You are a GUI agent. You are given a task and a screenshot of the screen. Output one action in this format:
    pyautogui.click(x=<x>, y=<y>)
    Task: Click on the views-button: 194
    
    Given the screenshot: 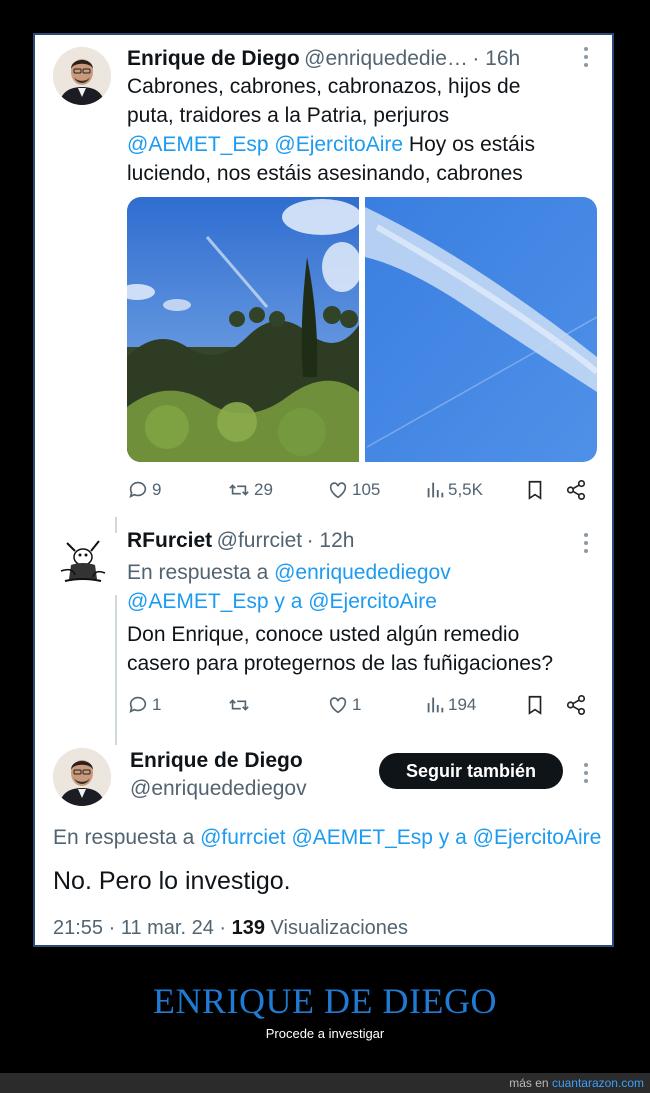 What is the action you would take?
    pyautogui.click(x=450, y=705)
    